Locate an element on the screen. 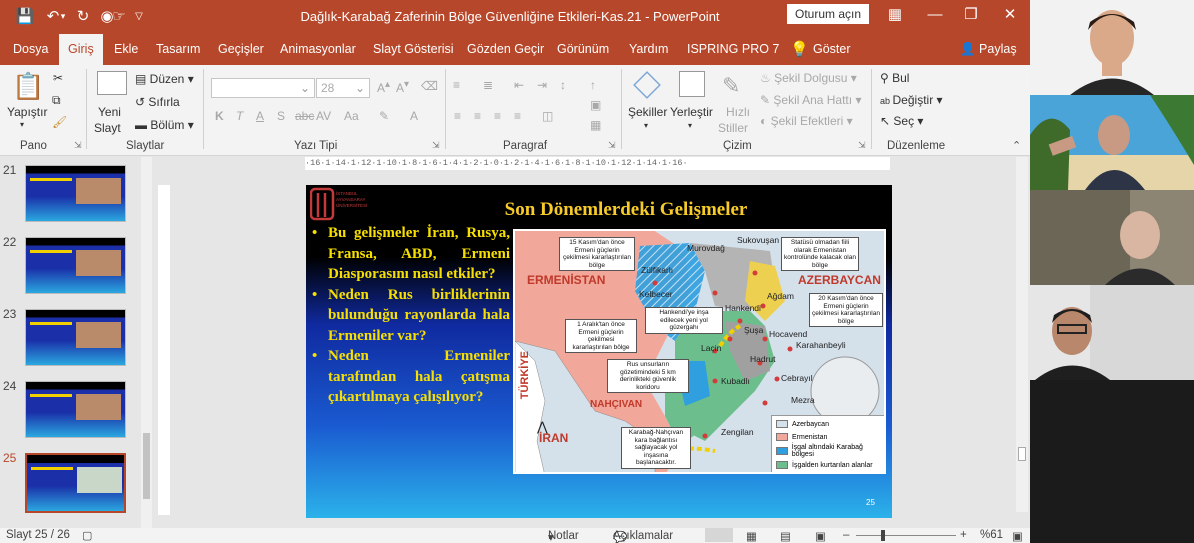 The width and height of the screenshot is (1194, 543). tab-ispring: ISPRING PRO 7 is located at coordinates (733, 49).